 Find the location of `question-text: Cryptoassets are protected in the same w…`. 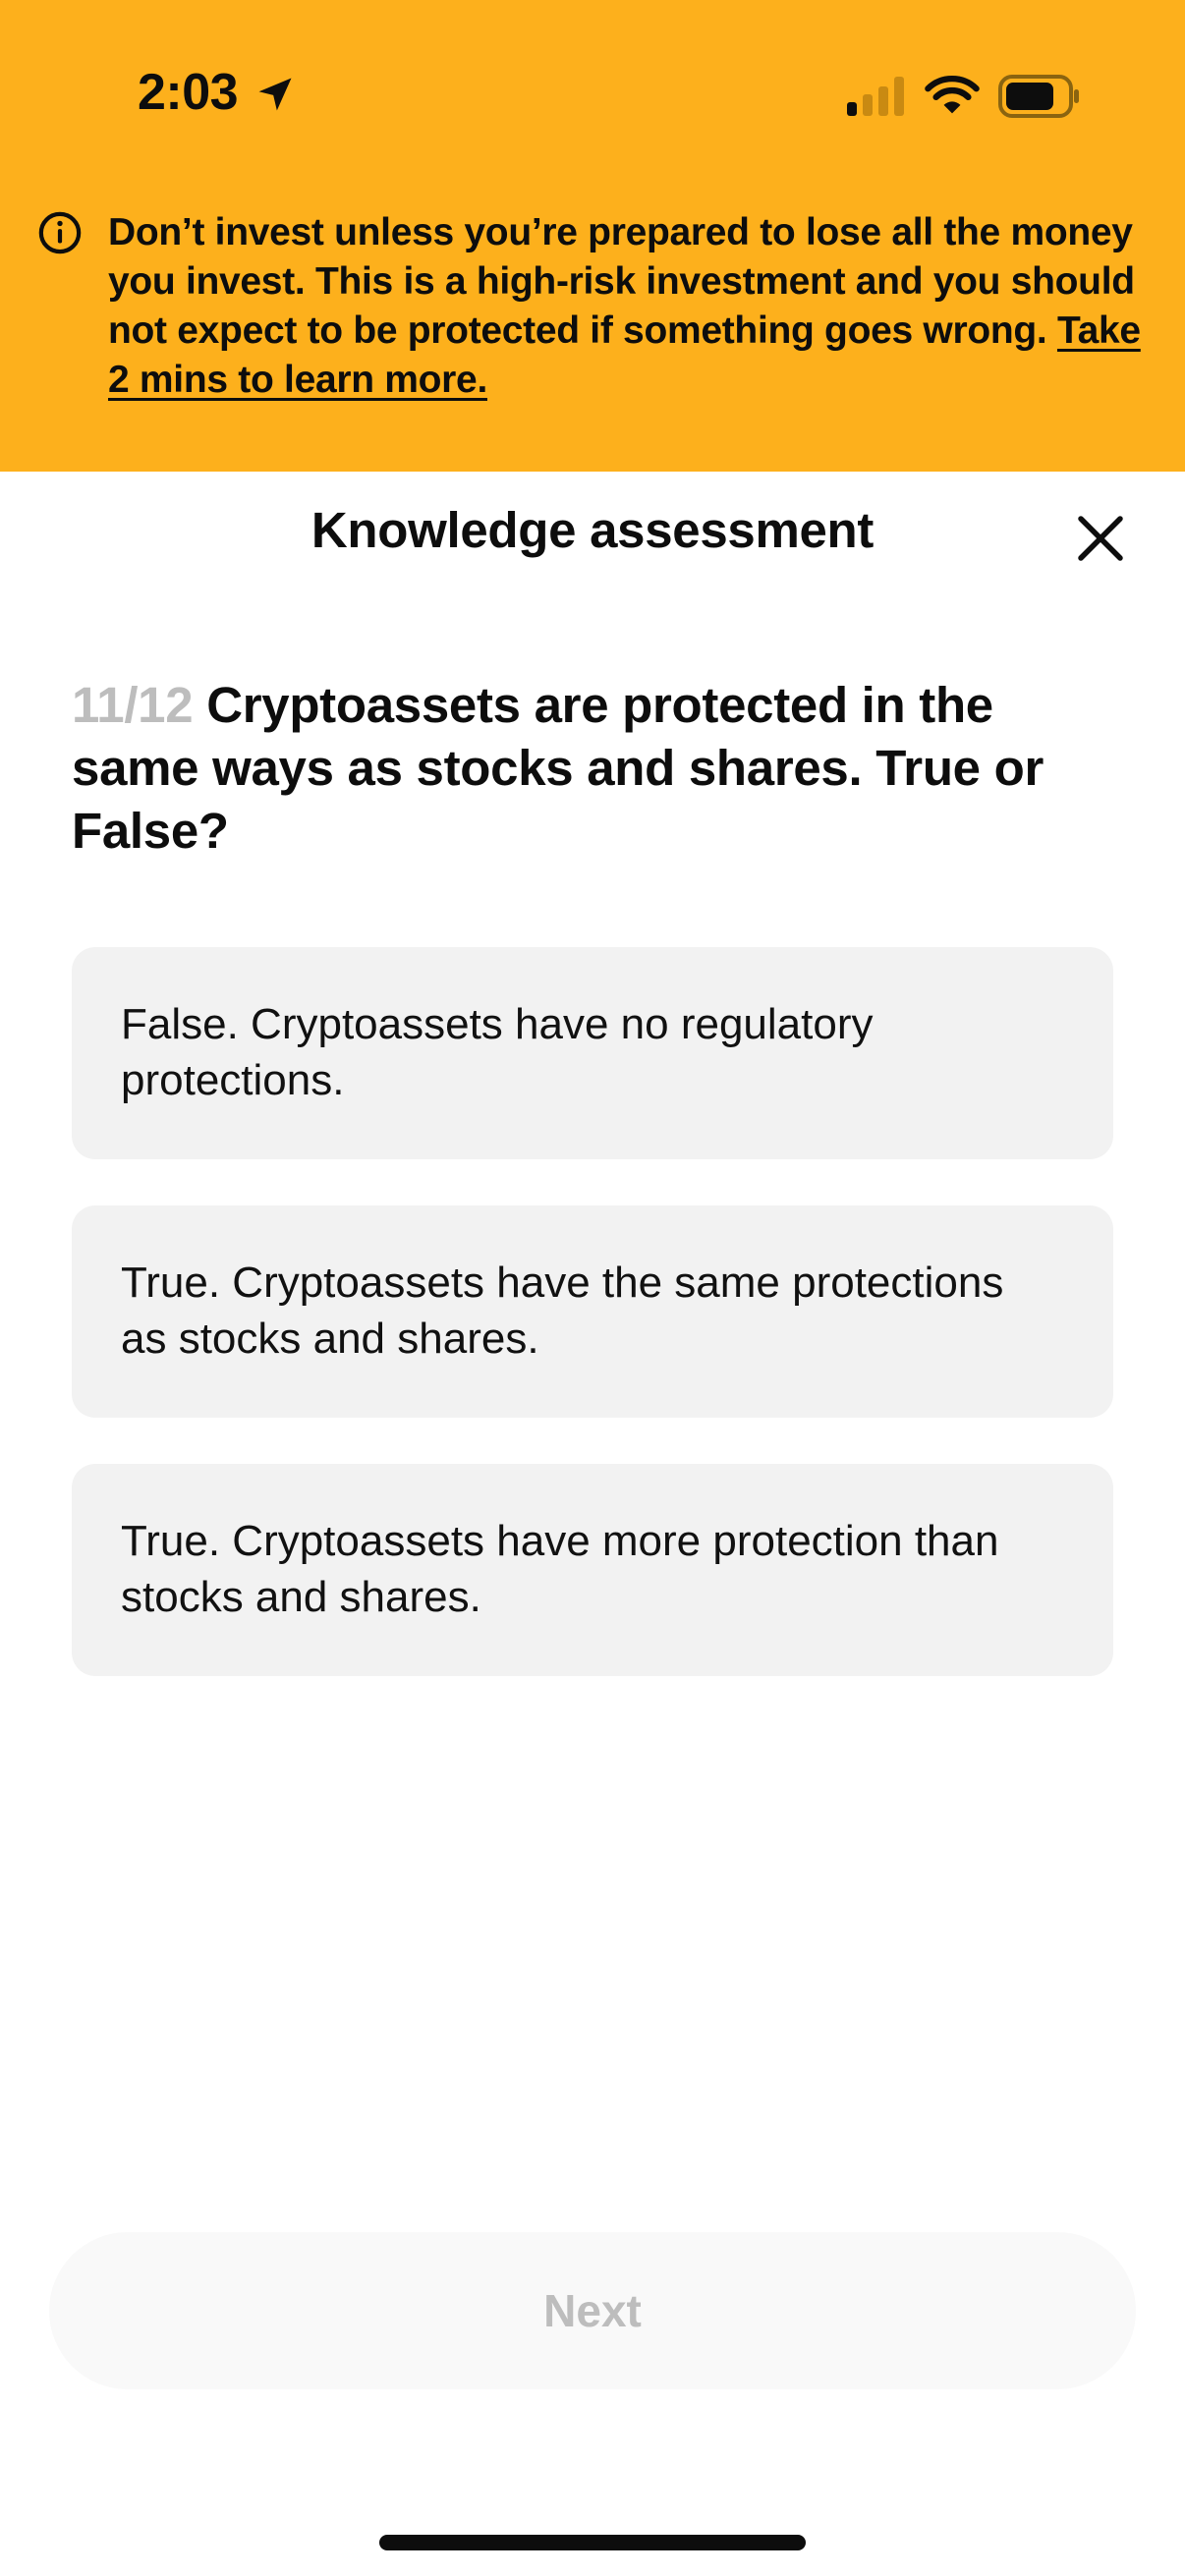

question-text: Cryptoassets are protected in the same w… is located at coordinates (558, 768).